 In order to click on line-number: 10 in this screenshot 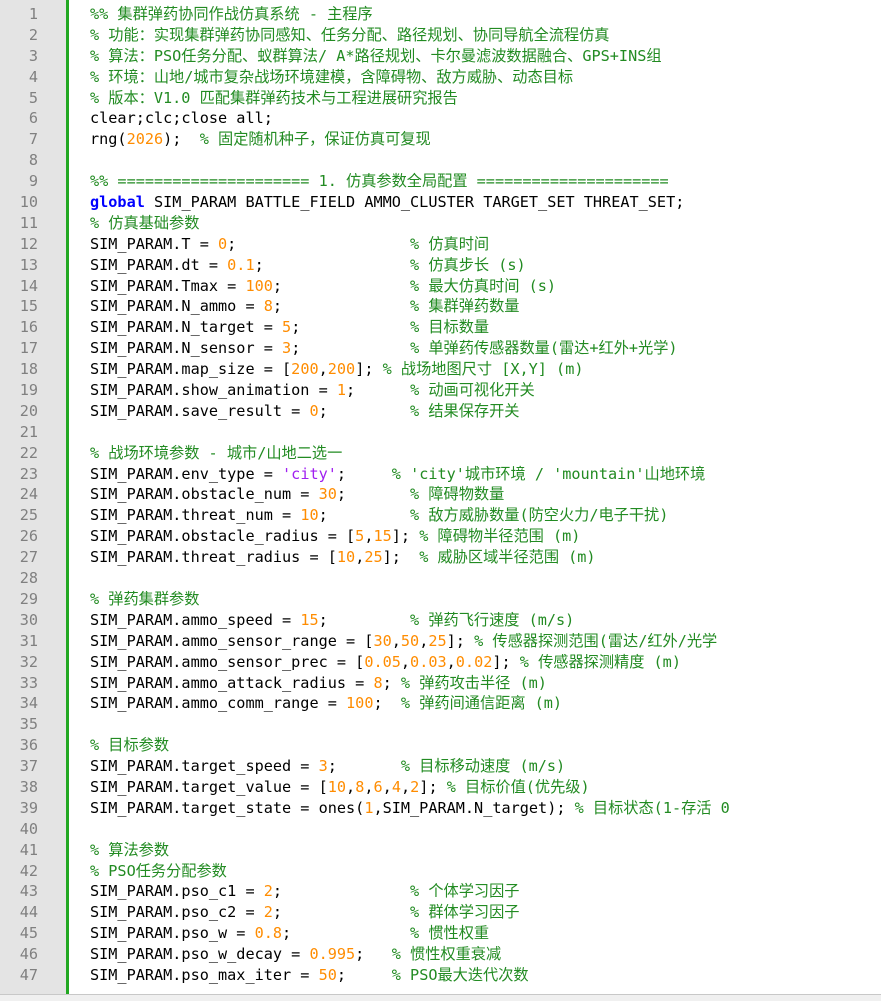, I will do `click(28, 202)`.